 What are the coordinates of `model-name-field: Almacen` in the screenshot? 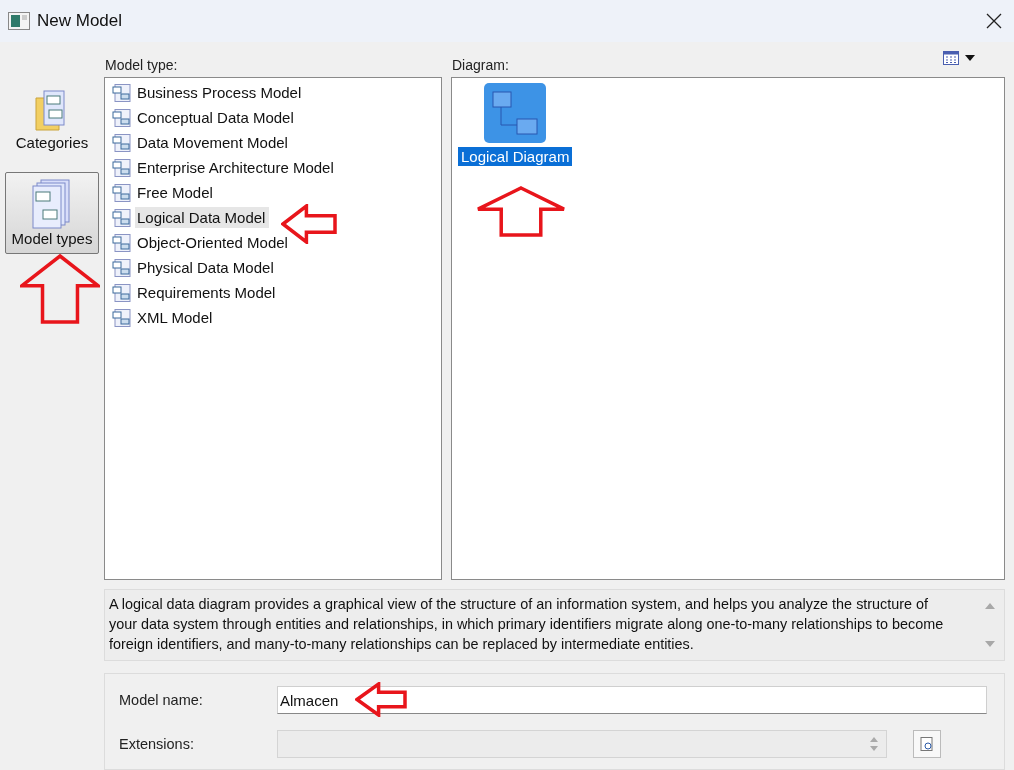 It's located at (632, 700).